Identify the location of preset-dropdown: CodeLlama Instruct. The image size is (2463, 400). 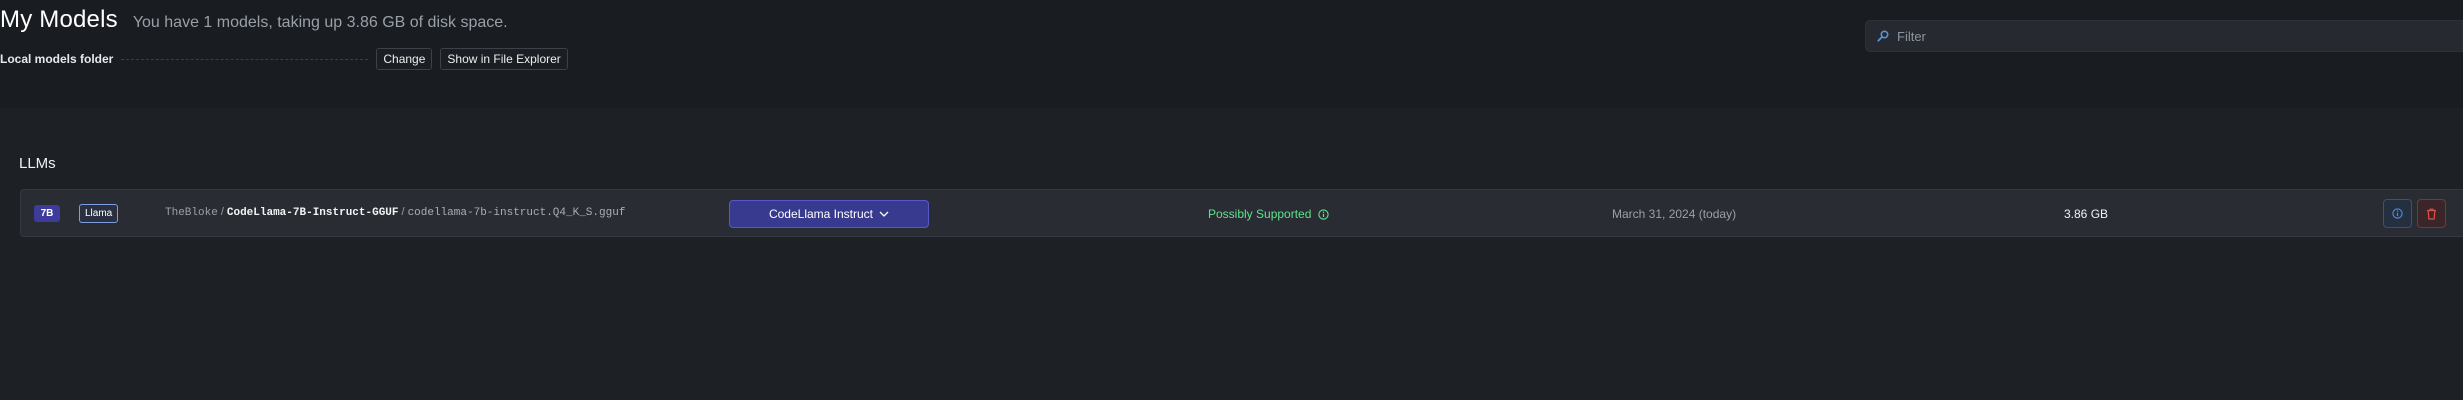
(829, 214).